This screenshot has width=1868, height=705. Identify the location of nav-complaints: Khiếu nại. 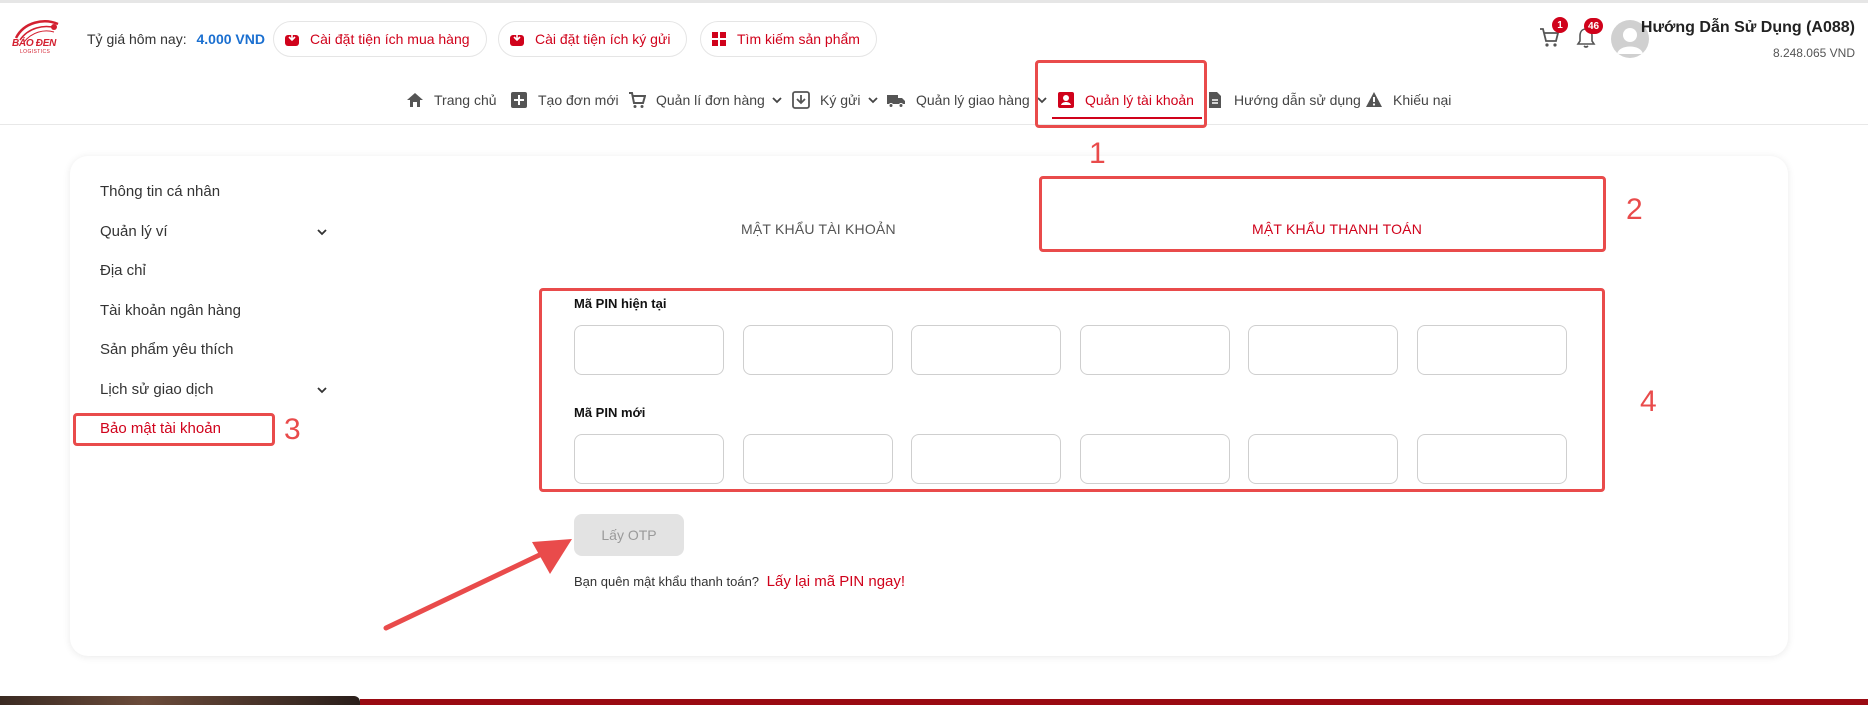
(1408, 100).